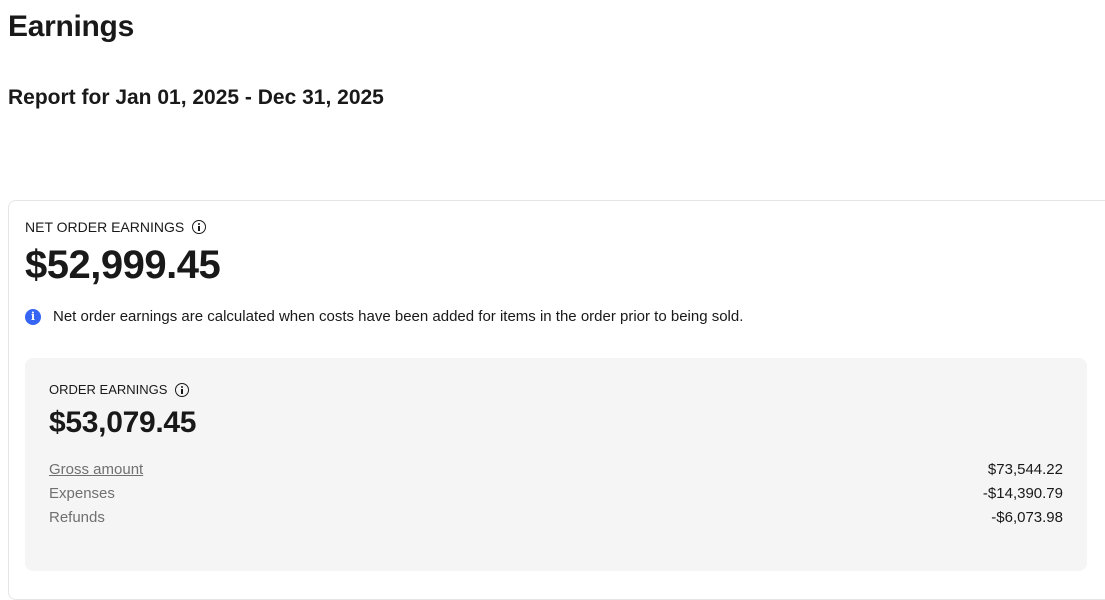  I want to click on page-title: Earnings, so click(71, 26).